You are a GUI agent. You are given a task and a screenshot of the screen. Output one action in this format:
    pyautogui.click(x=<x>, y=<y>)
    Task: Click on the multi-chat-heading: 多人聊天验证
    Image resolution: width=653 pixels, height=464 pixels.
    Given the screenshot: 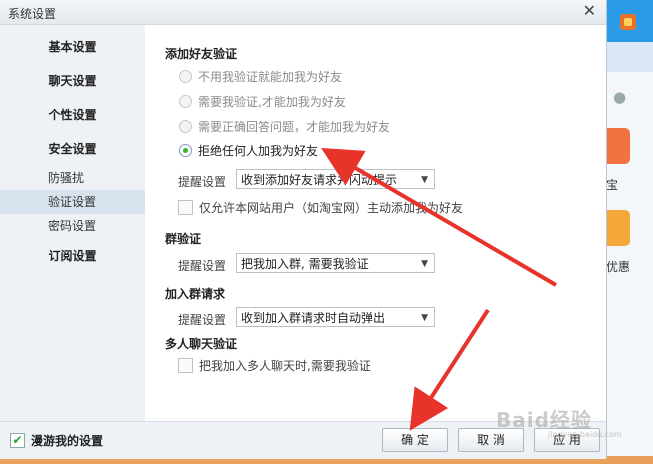 What is the action you would take?
    pyautogui.click(x=201, y=344)
    